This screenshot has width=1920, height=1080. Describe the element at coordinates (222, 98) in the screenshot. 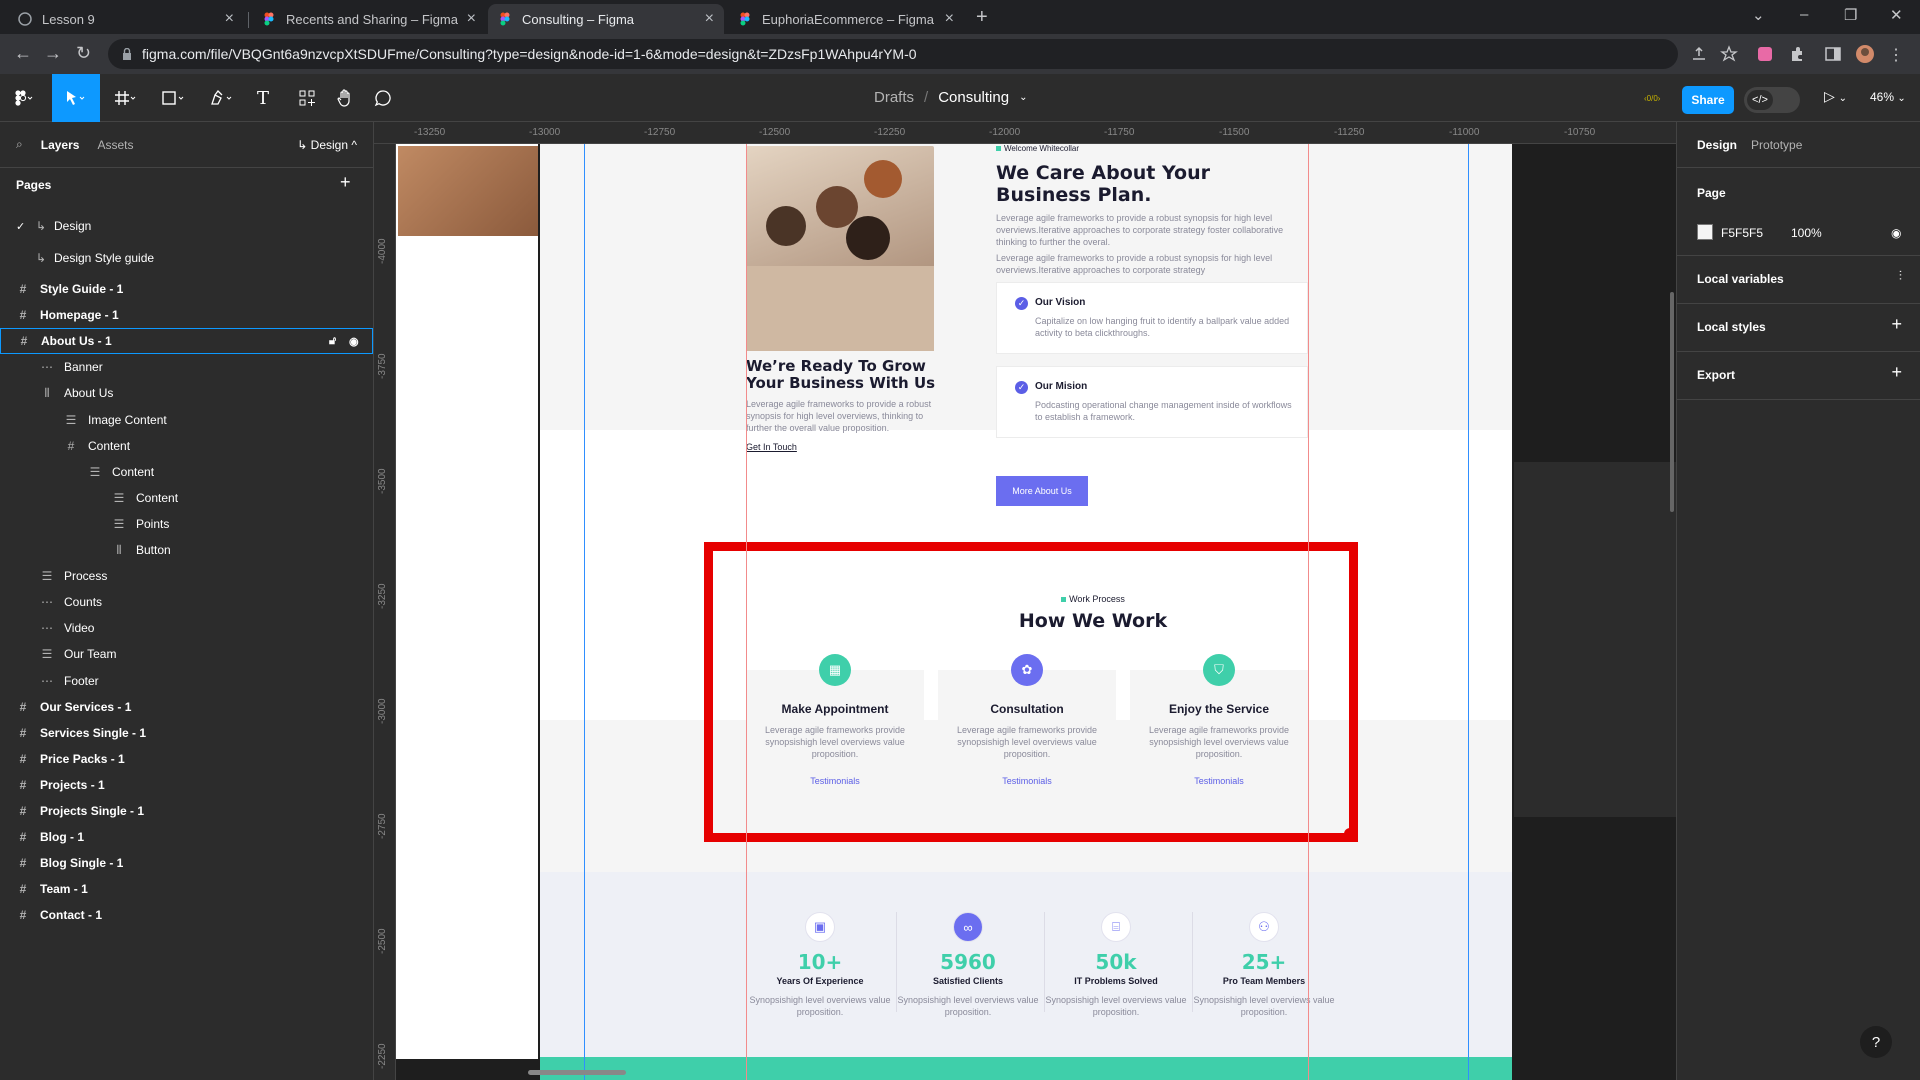

I see `pen-tool` at that location.